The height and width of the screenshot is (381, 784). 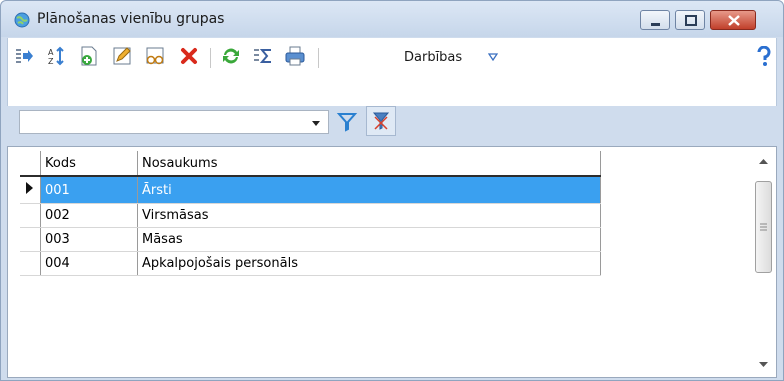 What do you see at coordinates (122, 56) in the screenshot?
I see `edit-icon` at bounding box center [122, 56].